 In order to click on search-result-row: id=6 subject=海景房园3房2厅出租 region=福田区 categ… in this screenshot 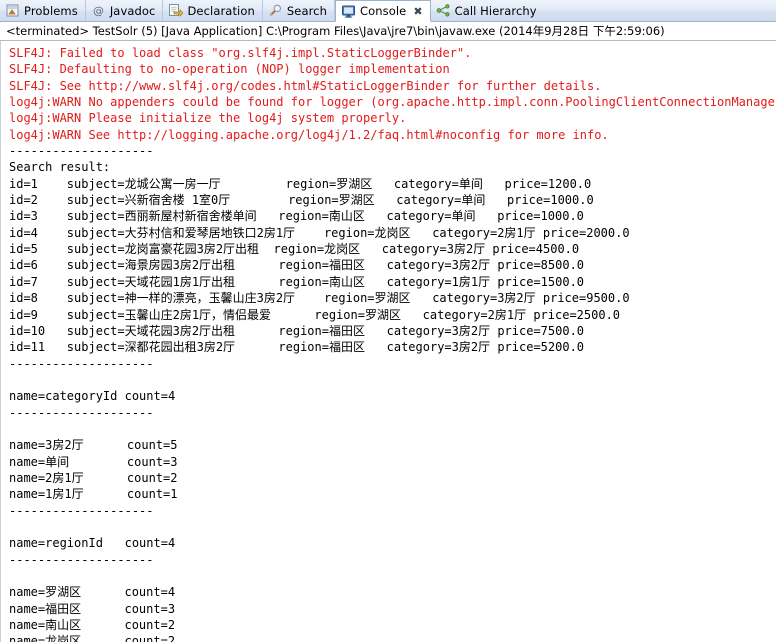, I will do `click(297, 265)`.